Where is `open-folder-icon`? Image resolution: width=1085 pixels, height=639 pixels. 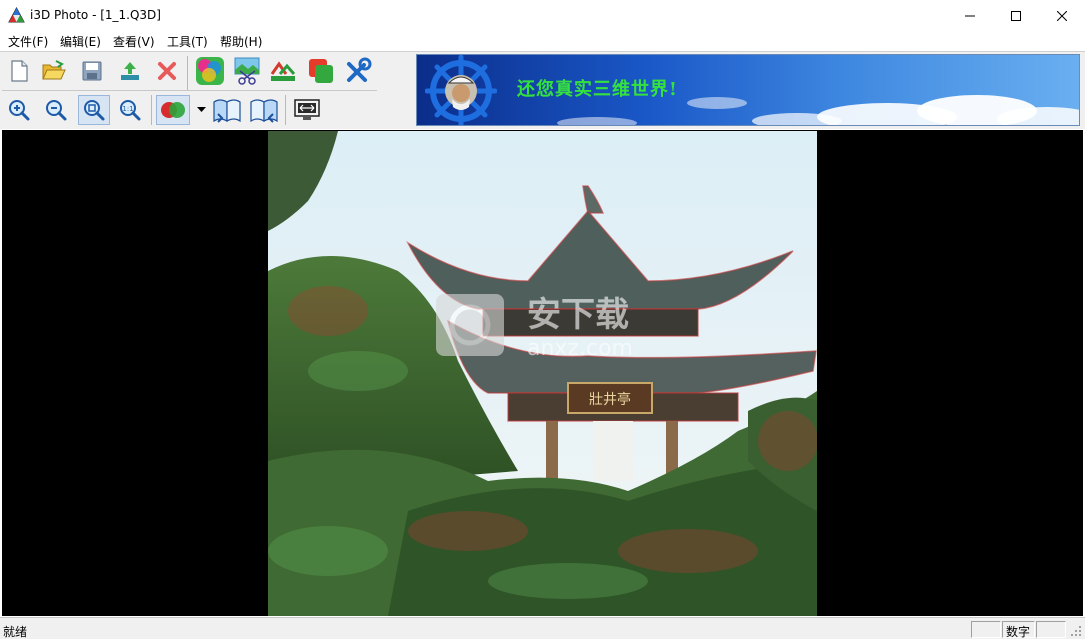 open-folder-icon is located at coordinates (54, 70).